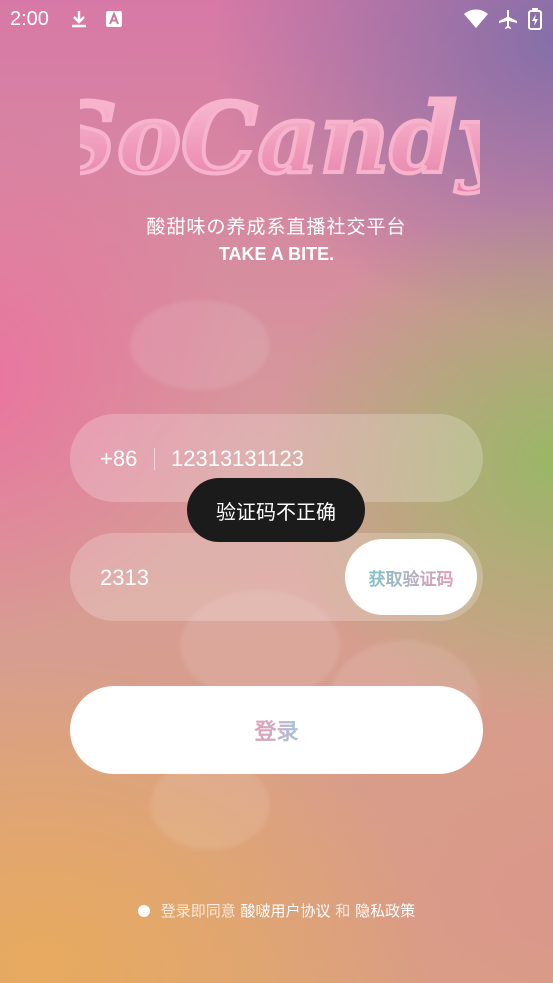 Image resolution: width=553 pixels, height=983 pixels. I want to click on app-notification-icon, so click(114, 19).